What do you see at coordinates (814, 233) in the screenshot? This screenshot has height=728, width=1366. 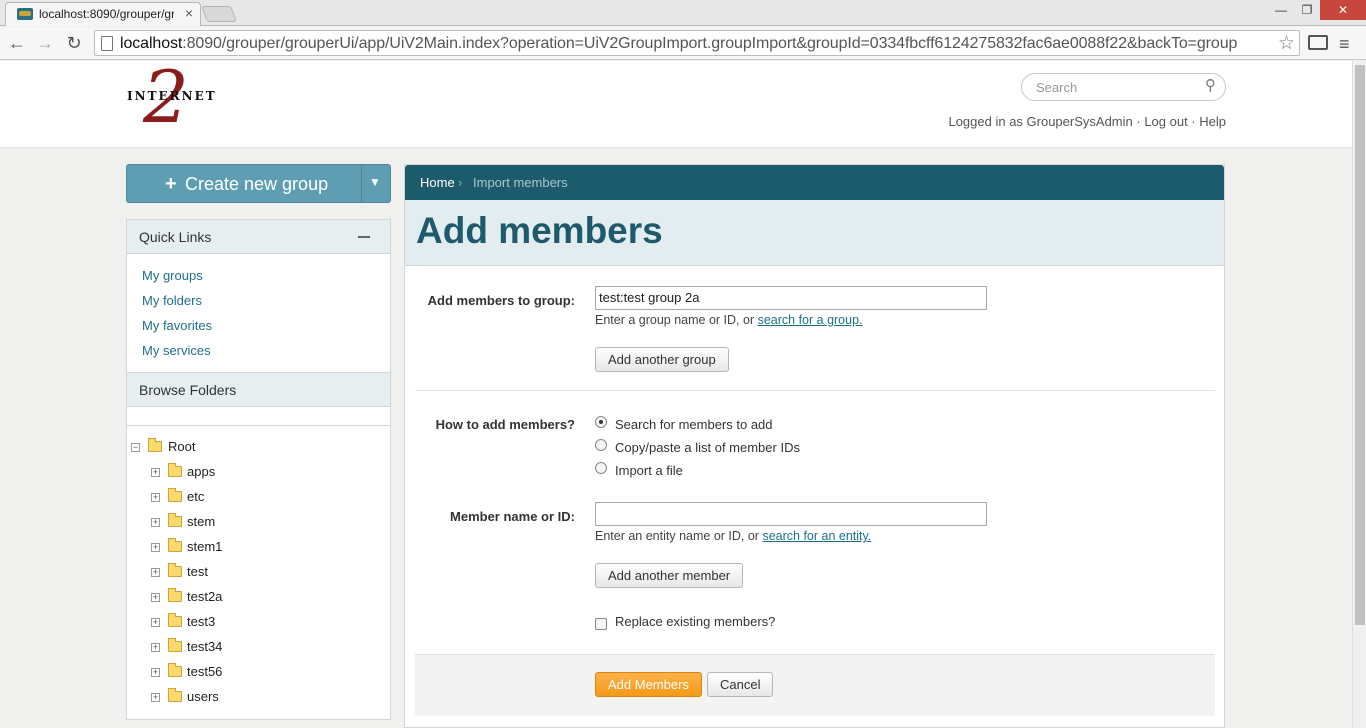 I see `page-title-band: Add members` at bounding box center [814, 233].